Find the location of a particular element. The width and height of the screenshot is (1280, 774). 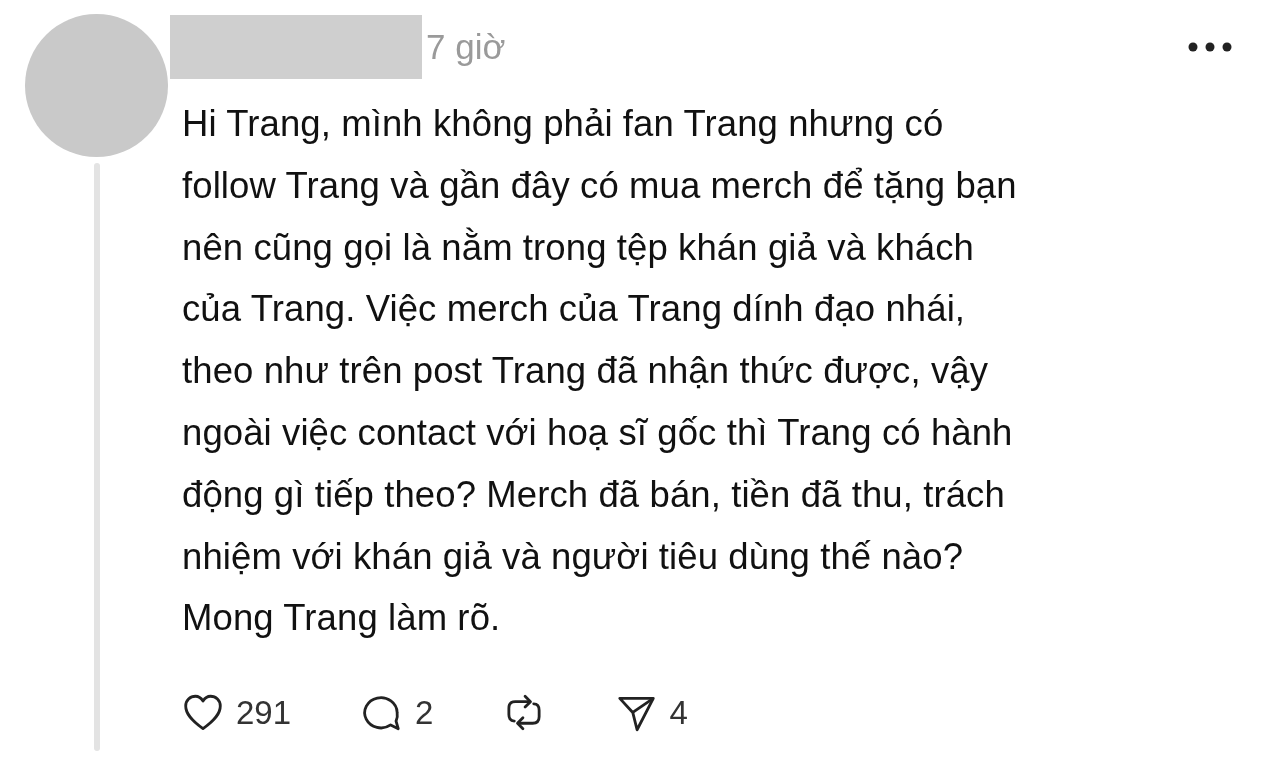

more-icon is located at coordinates (1210, 47).